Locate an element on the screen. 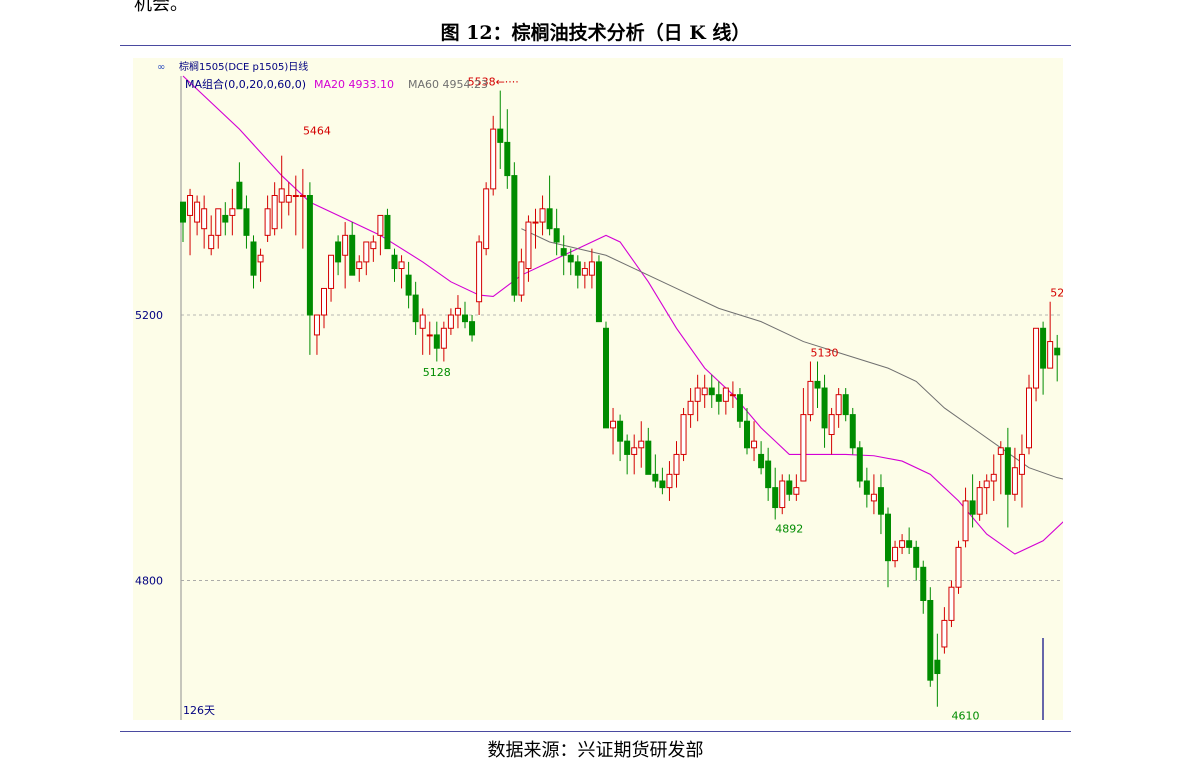  price-annotation: 5128 is located at coordinates (437, 372).